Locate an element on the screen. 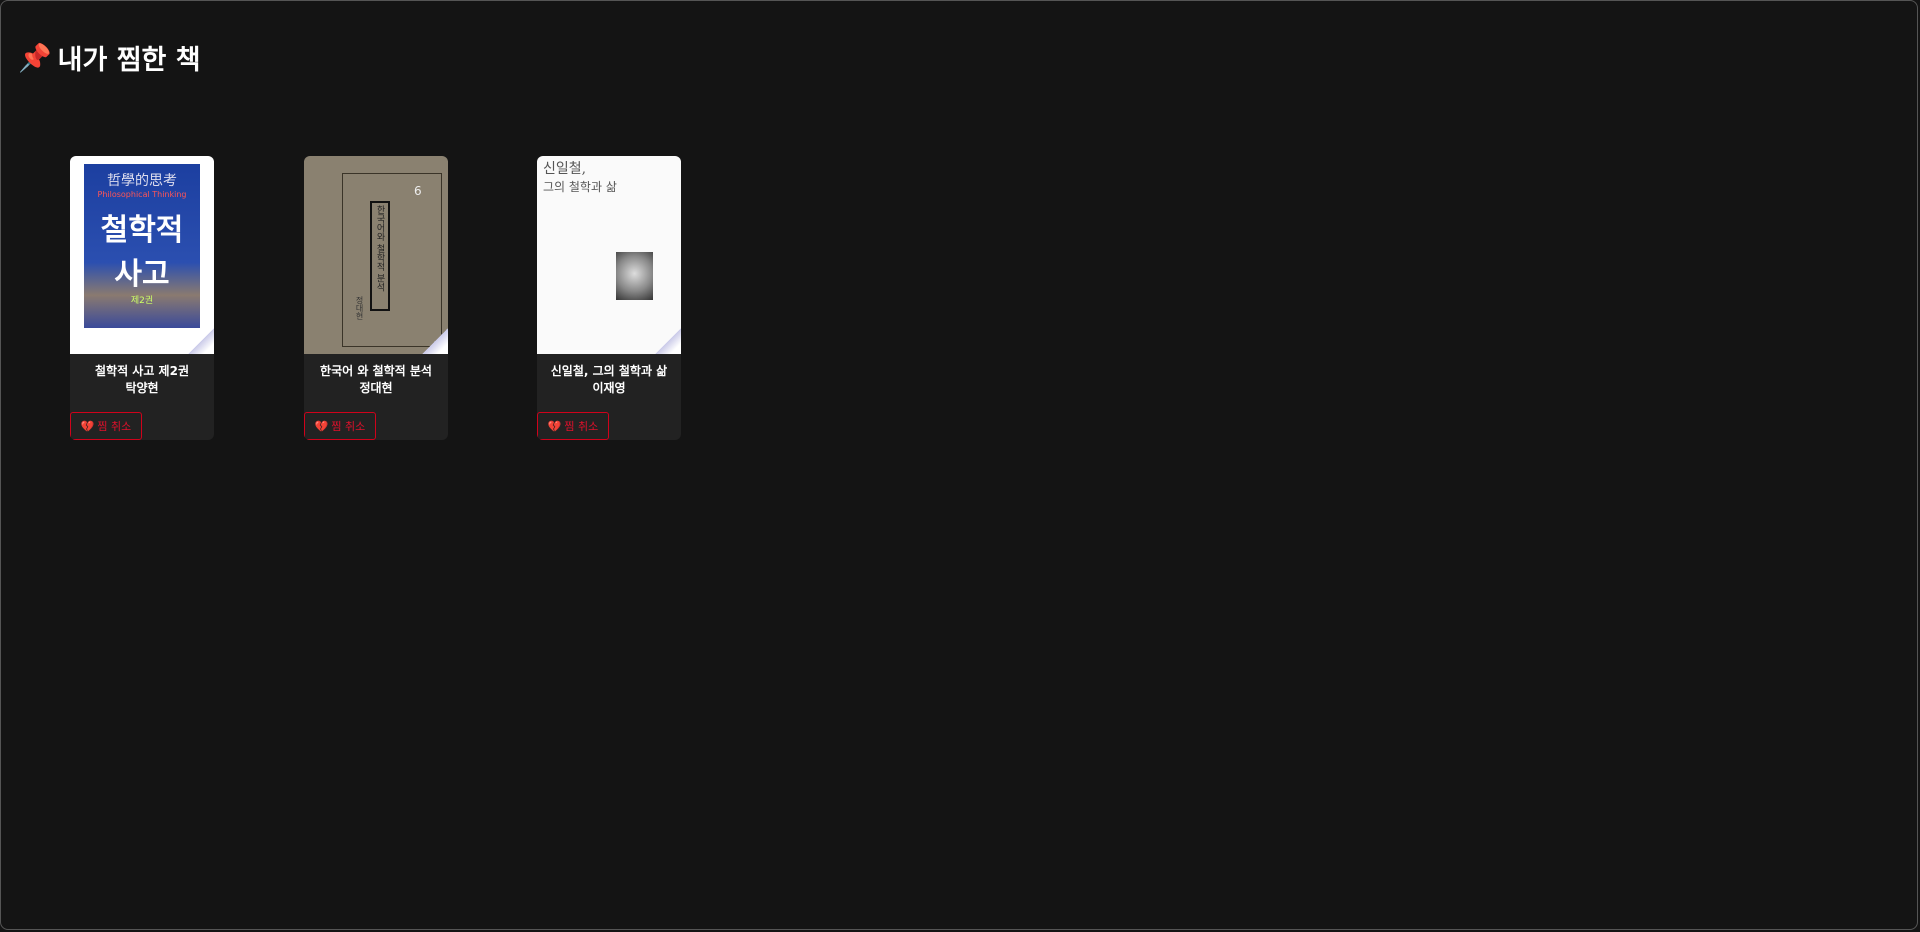  book-card: 신일철, 그의 철학과 삶 신일철, 그의 철학과 삶 이재영 💔 찜 취소 is located at coordinates (609, 298).